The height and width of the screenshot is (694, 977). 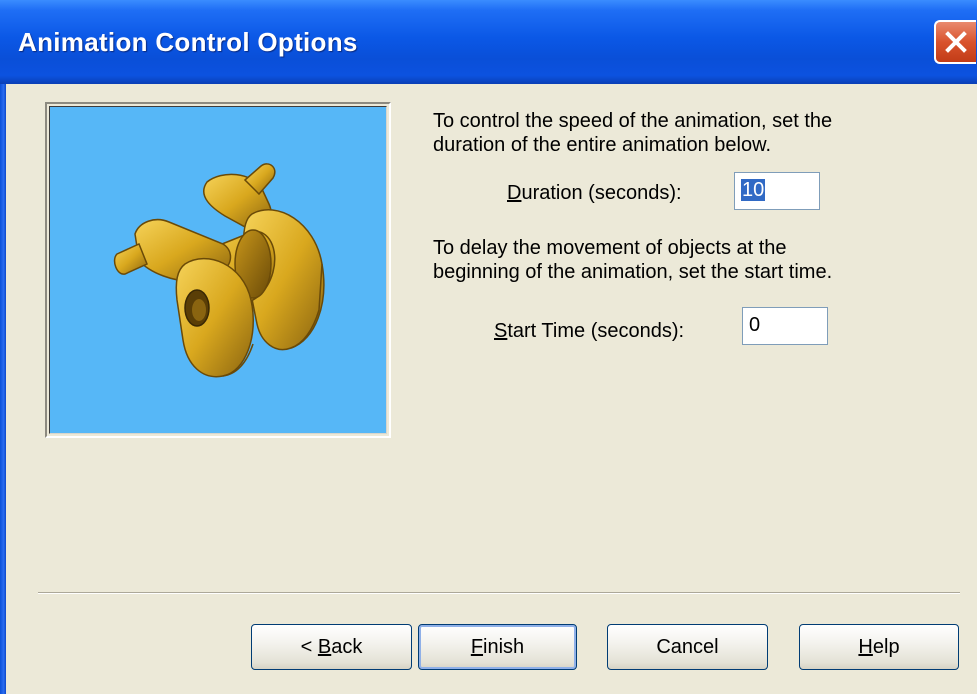 What do you see at coordinates (188, 42) in the screenshot?
I see `window-title: Animation Control Options` at bounding box center [188, 42].